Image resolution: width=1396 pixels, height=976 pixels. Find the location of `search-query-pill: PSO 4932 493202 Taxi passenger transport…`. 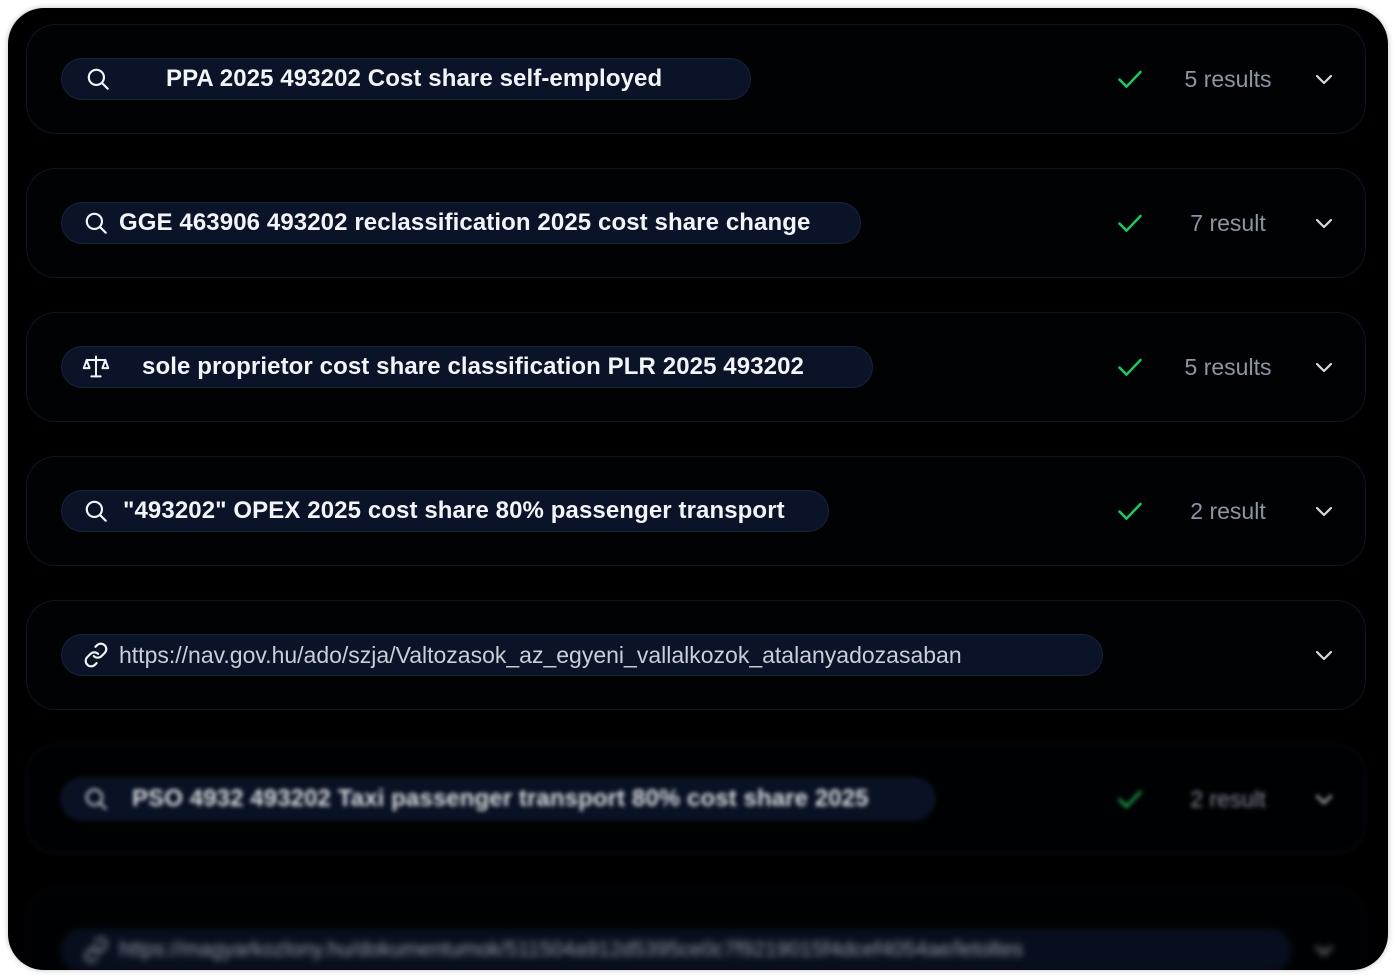

search-query-pill: PSO 4932 493202 Taxi passenger transport… is located at coordinates (498, 799).